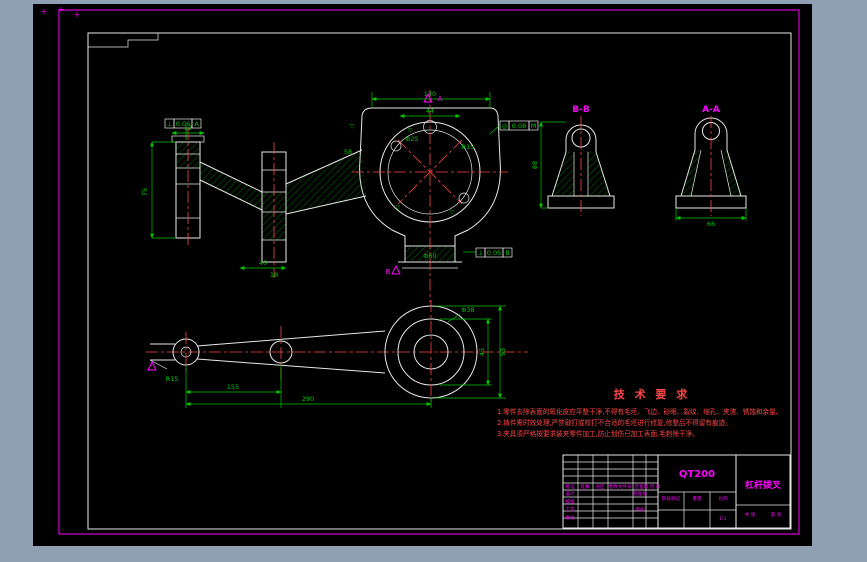 The width and height of the screenshot is (867, 562). What do you see at coordinates (467, 310) in the screenshot?
I see `dimension-label: Φ38` at bounding box center [467, 310].